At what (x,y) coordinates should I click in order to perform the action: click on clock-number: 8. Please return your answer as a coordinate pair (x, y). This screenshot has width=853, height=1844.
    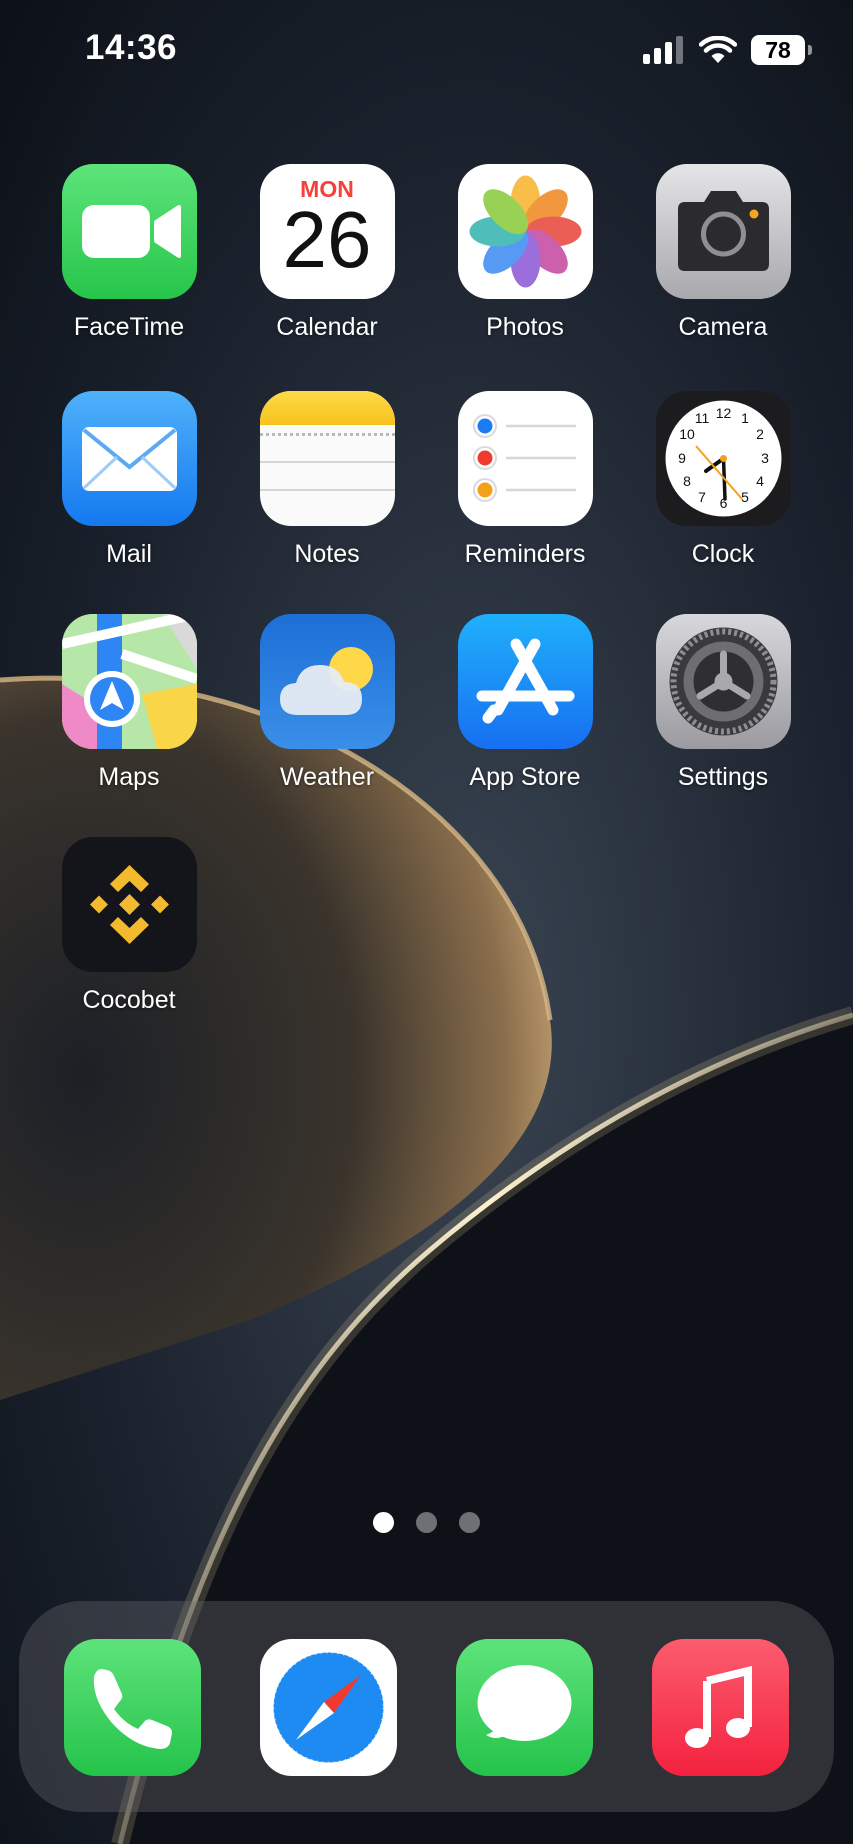
    Looking at the image, I should click on (687, 481).